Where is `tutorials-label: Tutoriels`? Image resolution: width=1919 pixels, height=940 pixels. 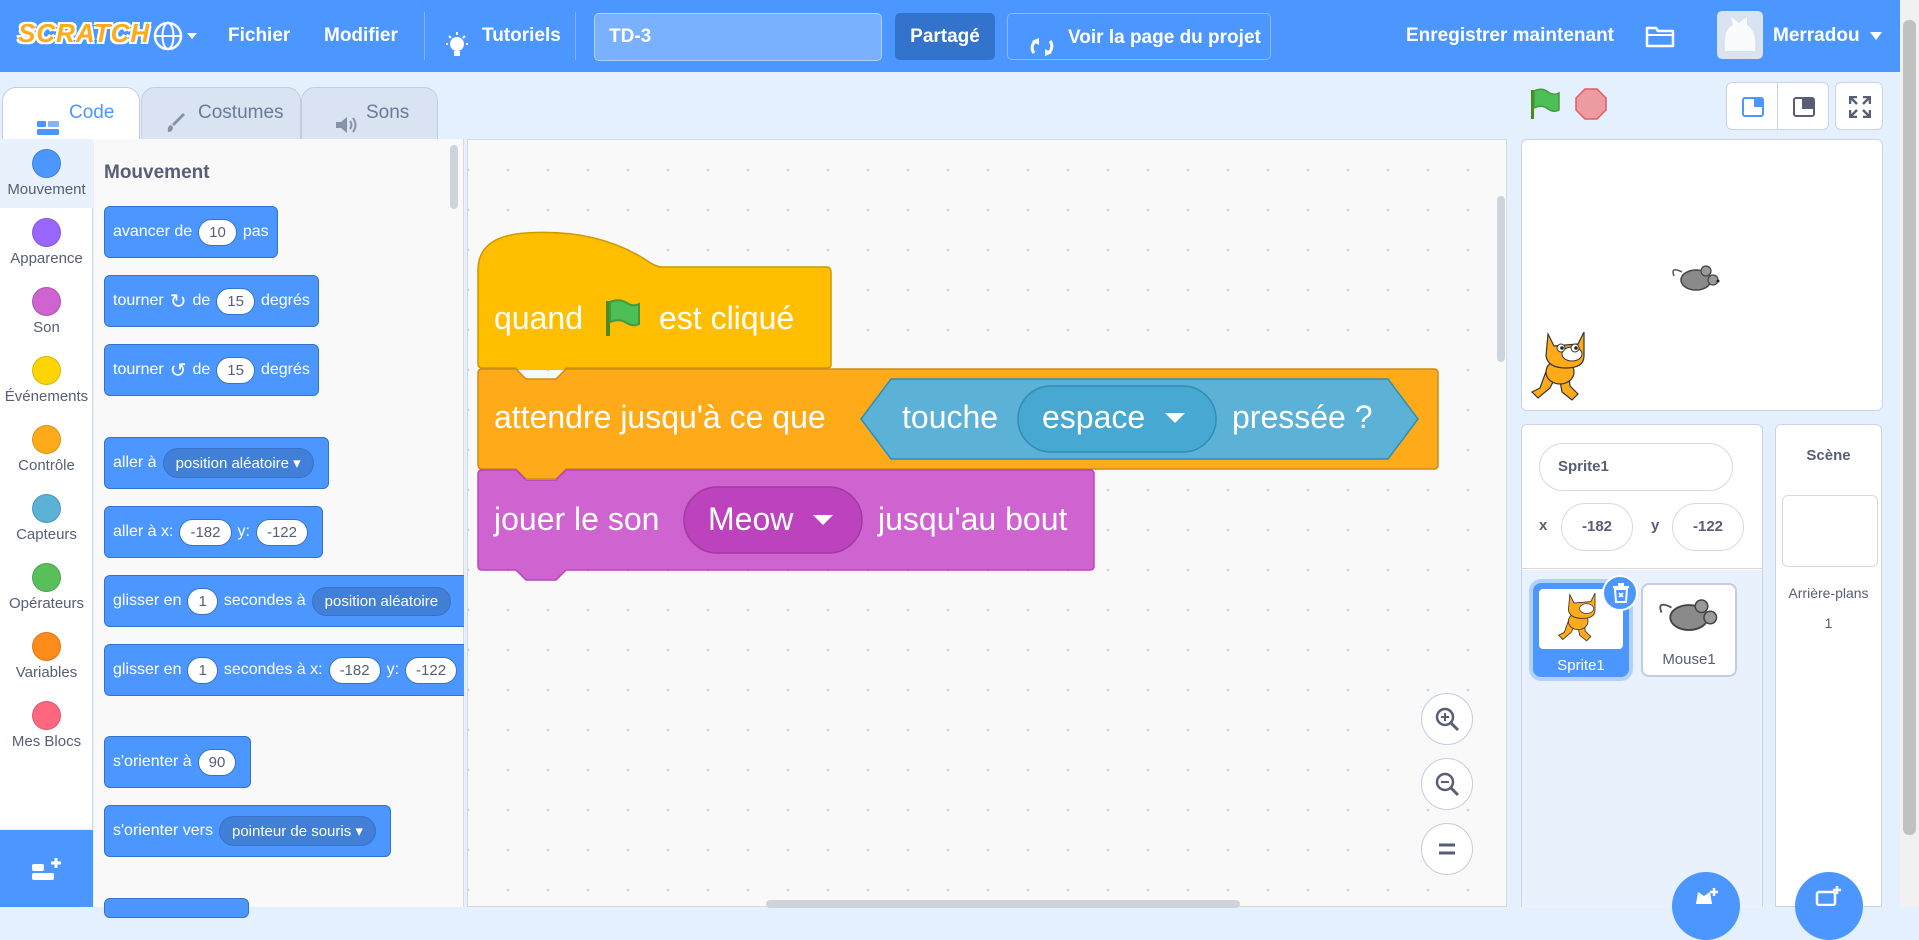 tutorials-label: Tutoriels is located at coordinates (521, 35).